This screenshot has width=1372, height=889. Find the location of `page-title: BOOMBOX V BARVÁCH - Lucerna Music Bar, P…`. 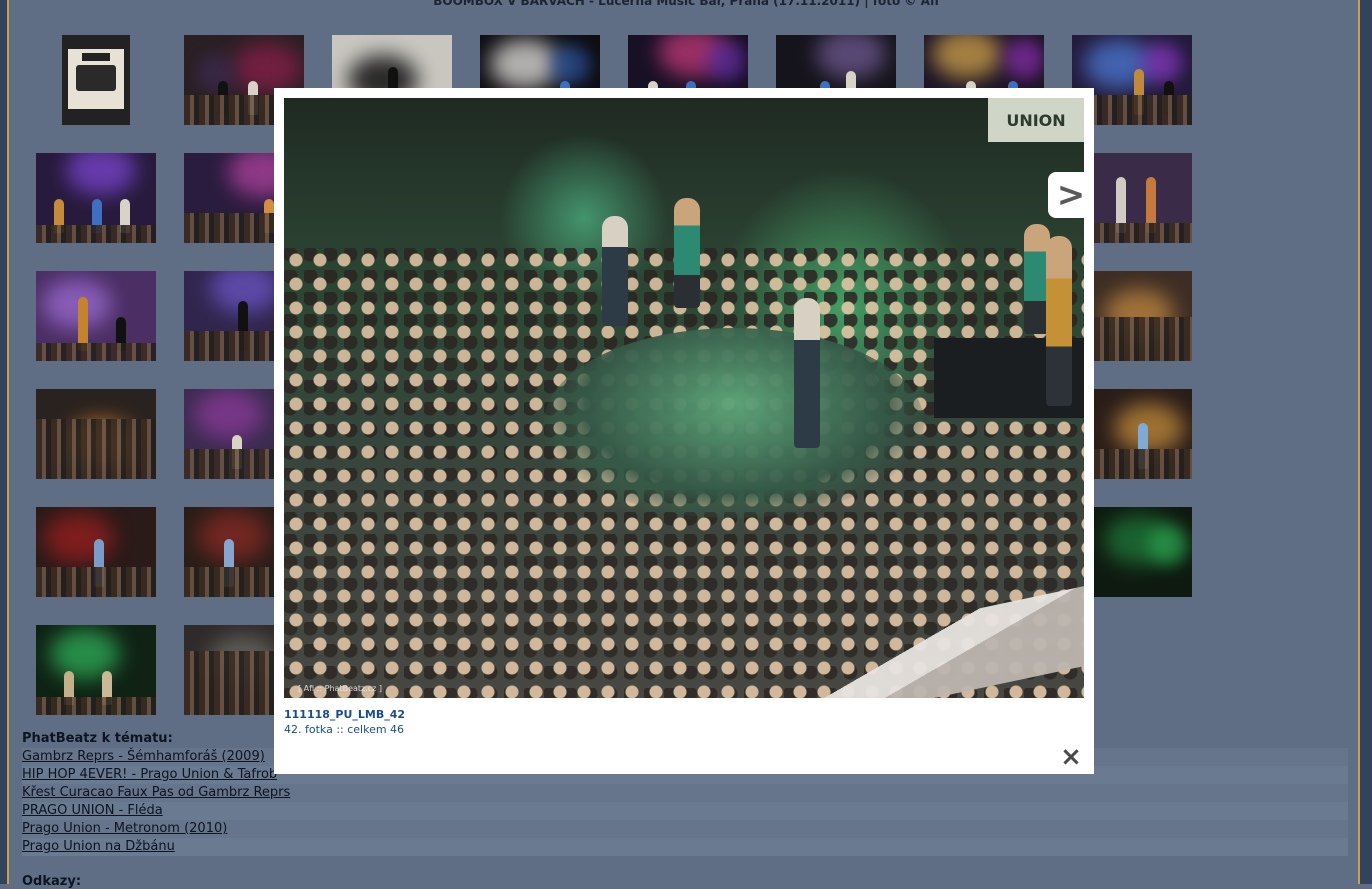

page-title: BOOMBOX V BARVÁCH - Lucerna Music Bar, P… is located at coordinates (686, 4).